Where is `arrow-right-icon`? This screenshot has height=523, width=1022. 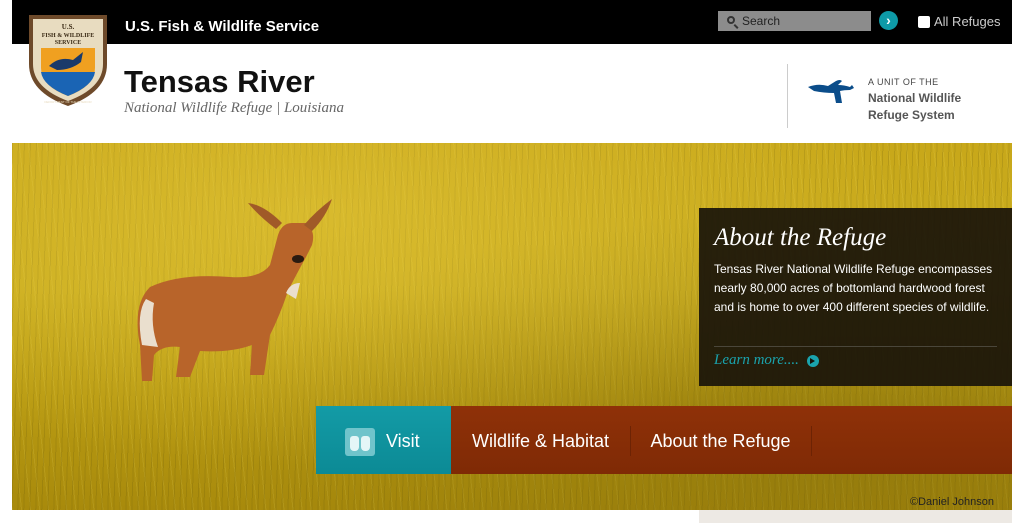 arrow-right-icon is located at coordinates (812, 360).